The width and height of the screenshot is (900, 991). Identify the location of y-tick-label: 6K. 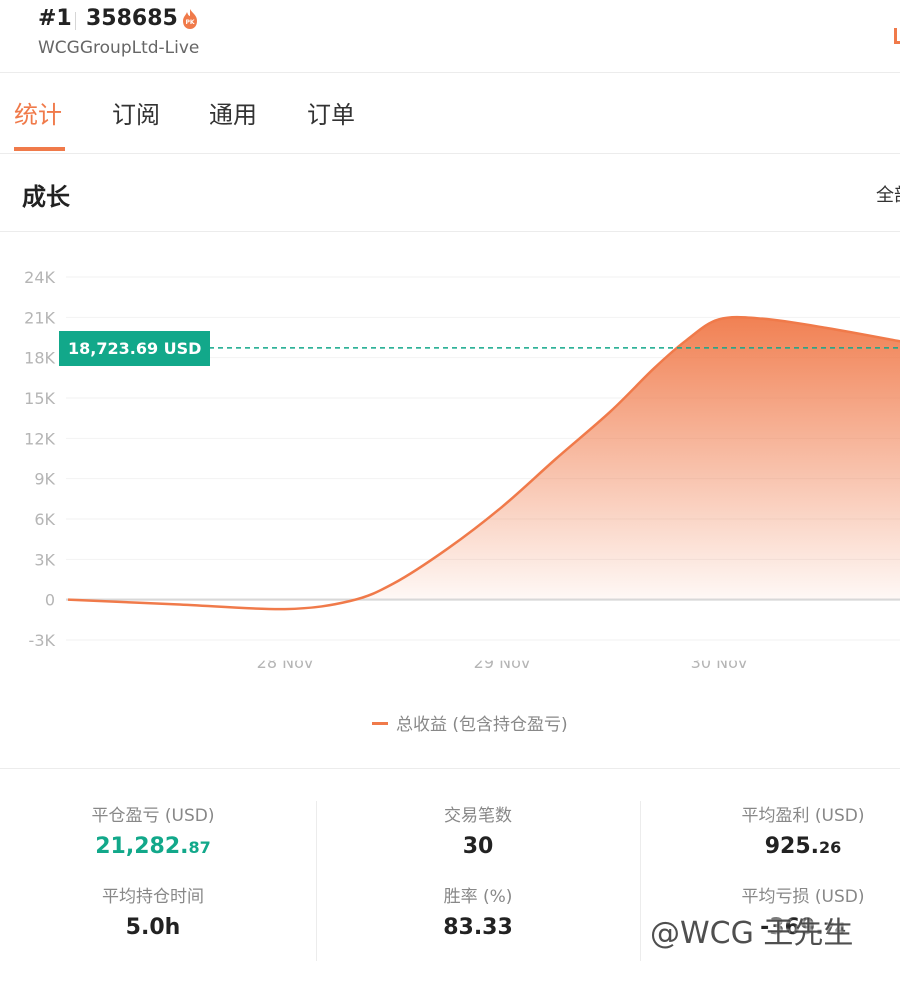
(44, 519).